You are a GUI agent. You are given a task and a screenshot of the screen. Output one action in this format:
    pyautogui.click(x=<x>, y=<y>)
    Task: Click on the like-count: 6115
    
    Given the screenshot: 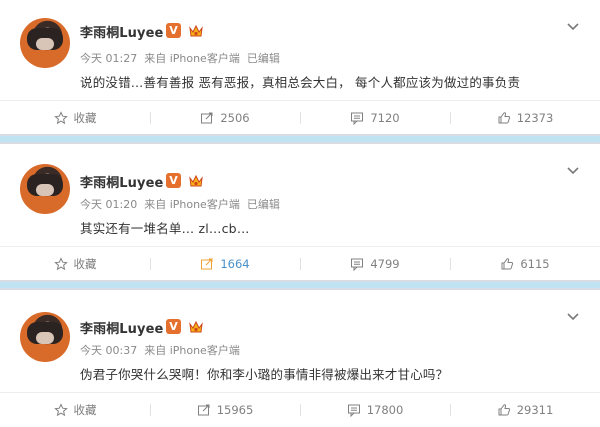 What is the action you would take?
    pyautogui.click(x=535, y=264)
    